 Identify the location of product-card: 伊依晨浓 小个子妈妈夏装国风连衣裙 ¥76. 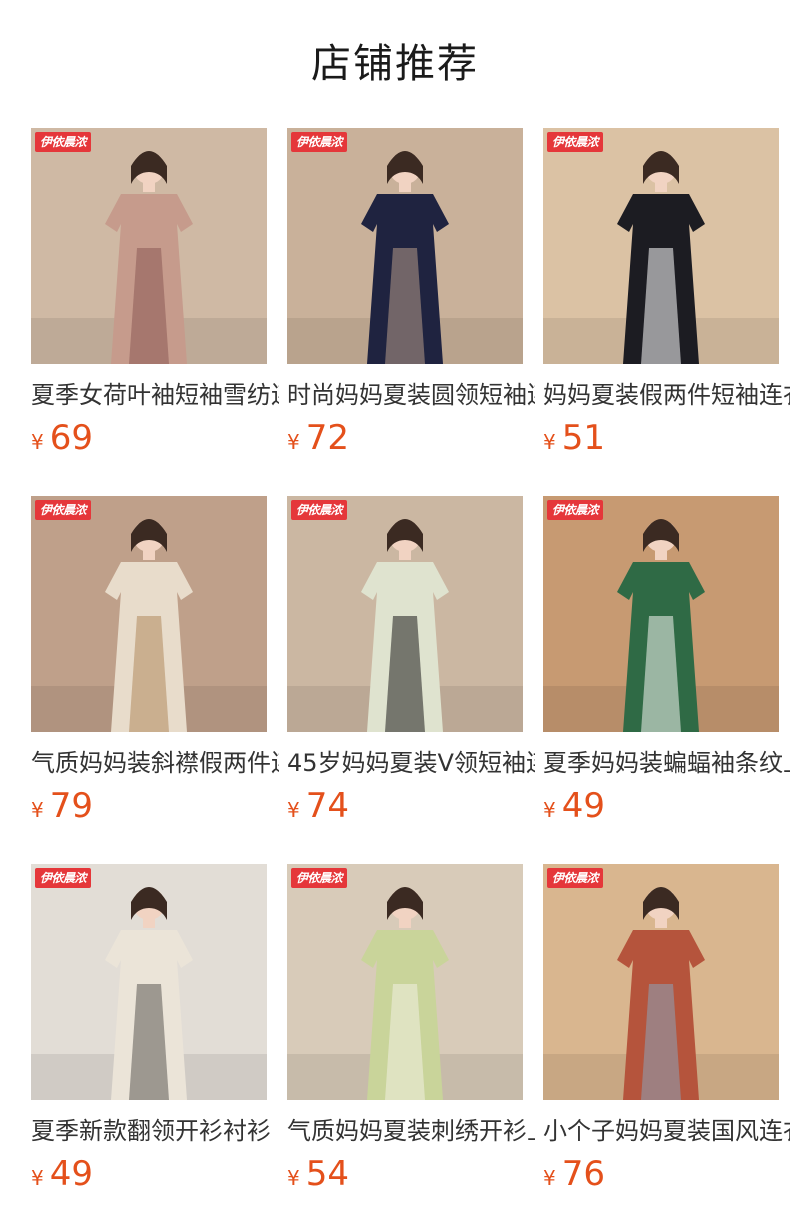
(666, 1034).